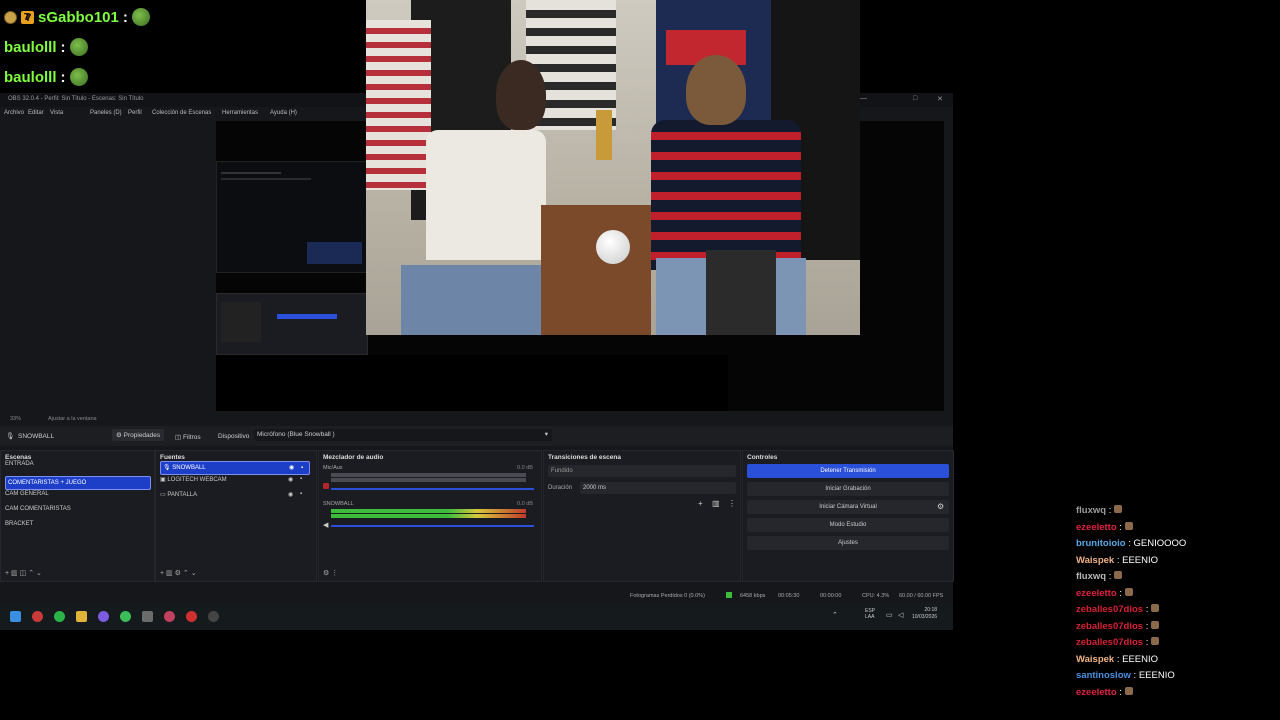 This screenshot has height=720, width=1280. Describe the element at coordinates (403, 435) in the screenshot. I see `device-select: Micrófono (Blue Snowball ) ▾` at that location.